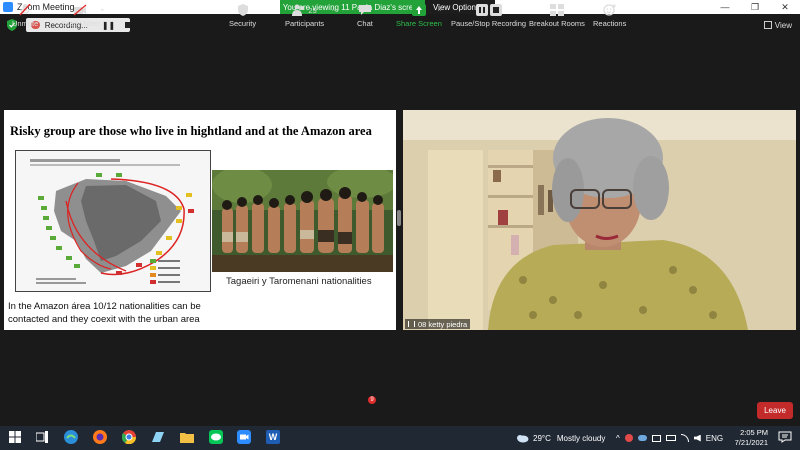  I want to click on map-illustration, so click(113, 221).